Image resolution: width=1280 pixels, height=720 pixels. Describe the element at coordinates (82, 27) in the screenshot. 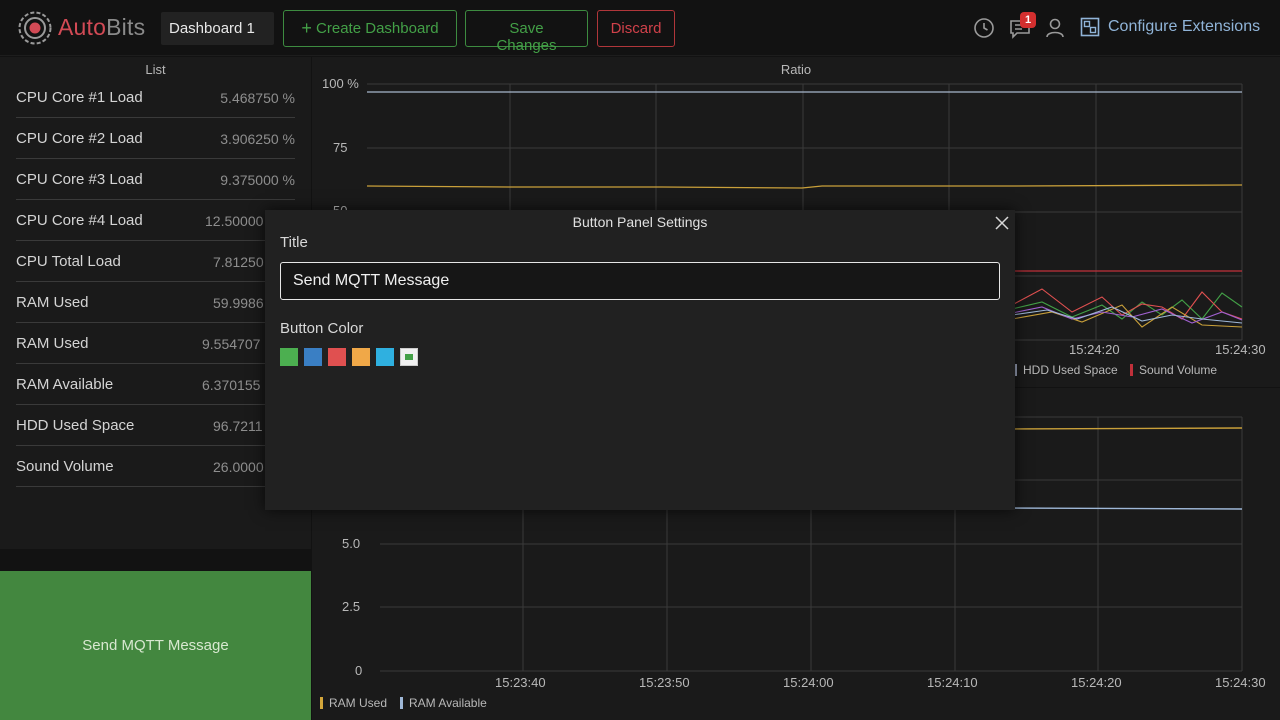

I see `brand-auto: Auto` at that location.